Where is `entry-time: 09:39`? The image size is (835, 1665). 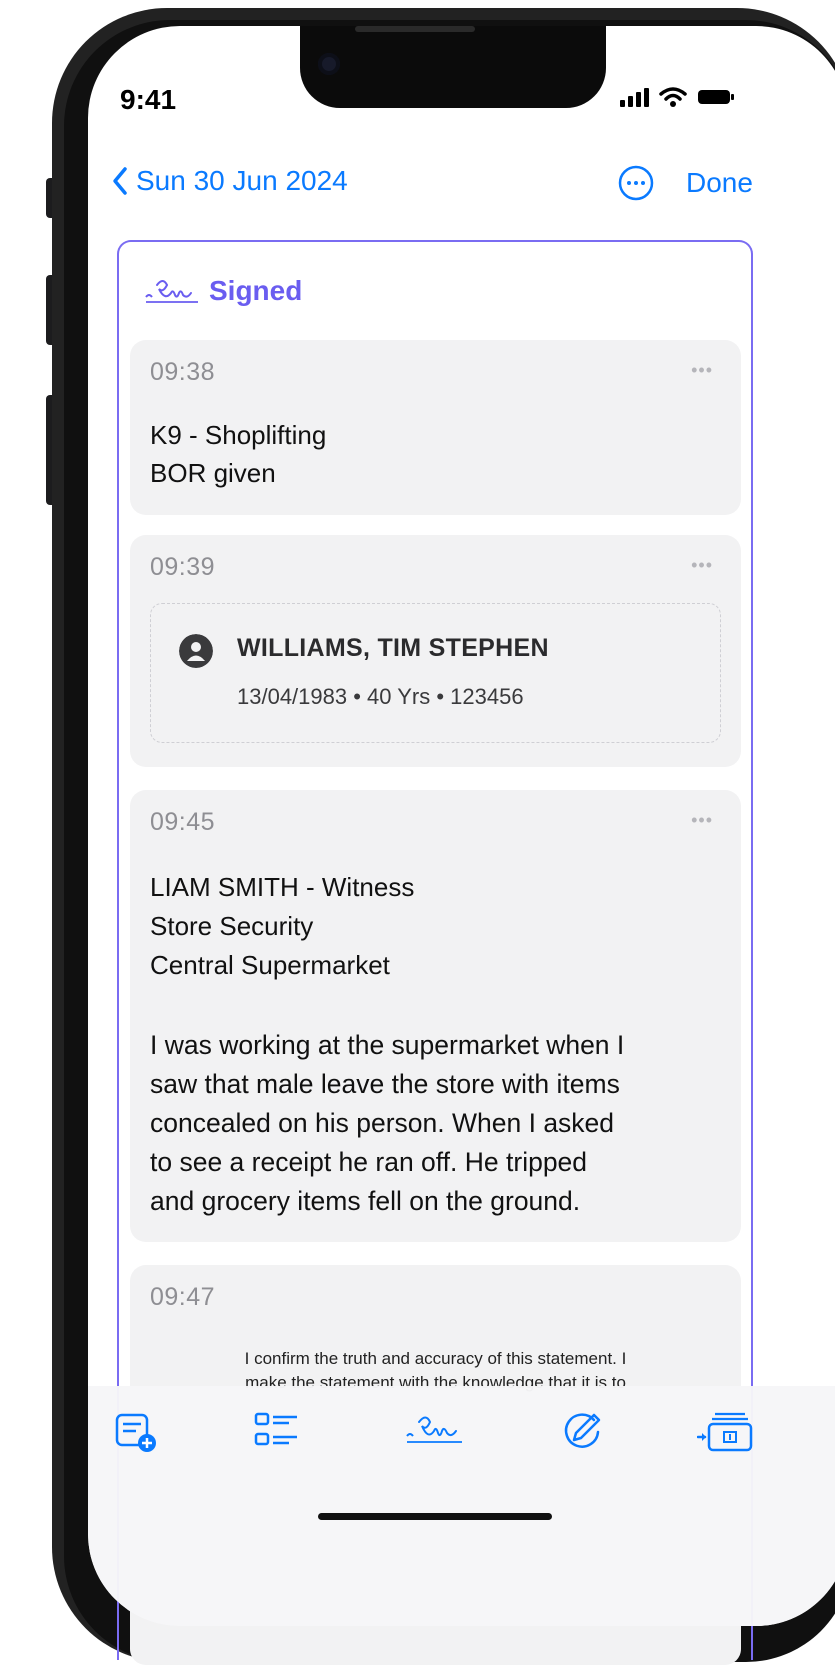 entry-time: 09:39 is located at coordinates (183, 567).